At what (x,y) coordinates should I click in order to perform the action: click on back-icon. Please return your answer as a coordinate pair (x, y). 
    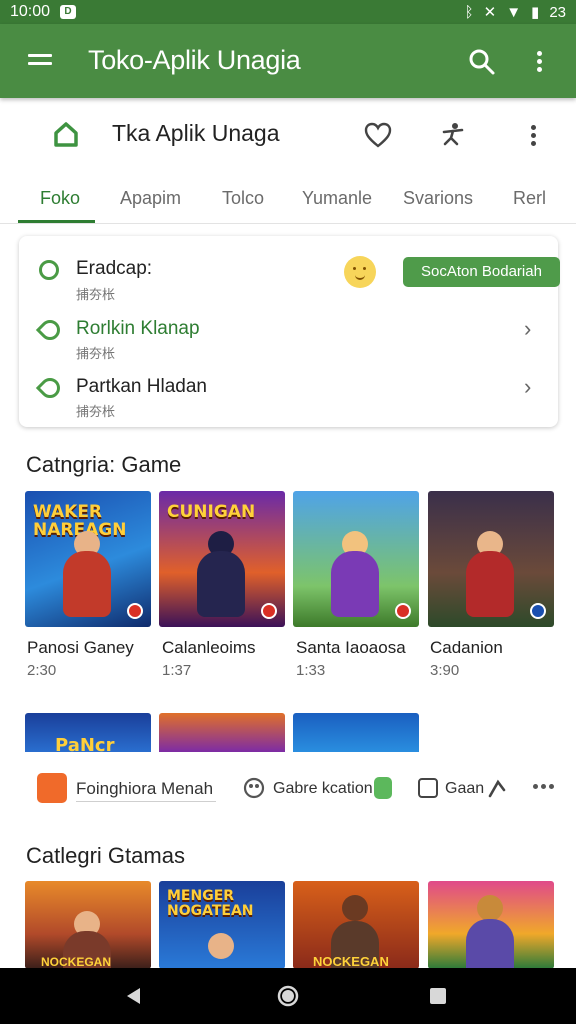
    Looking at the image, I should click on (134, 996).